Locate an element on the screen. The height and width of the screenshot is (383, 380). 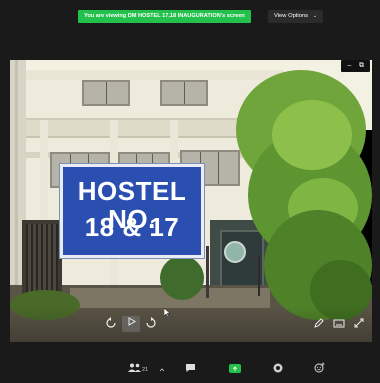
participants-count: 21 is located at coordinates (145, 370).